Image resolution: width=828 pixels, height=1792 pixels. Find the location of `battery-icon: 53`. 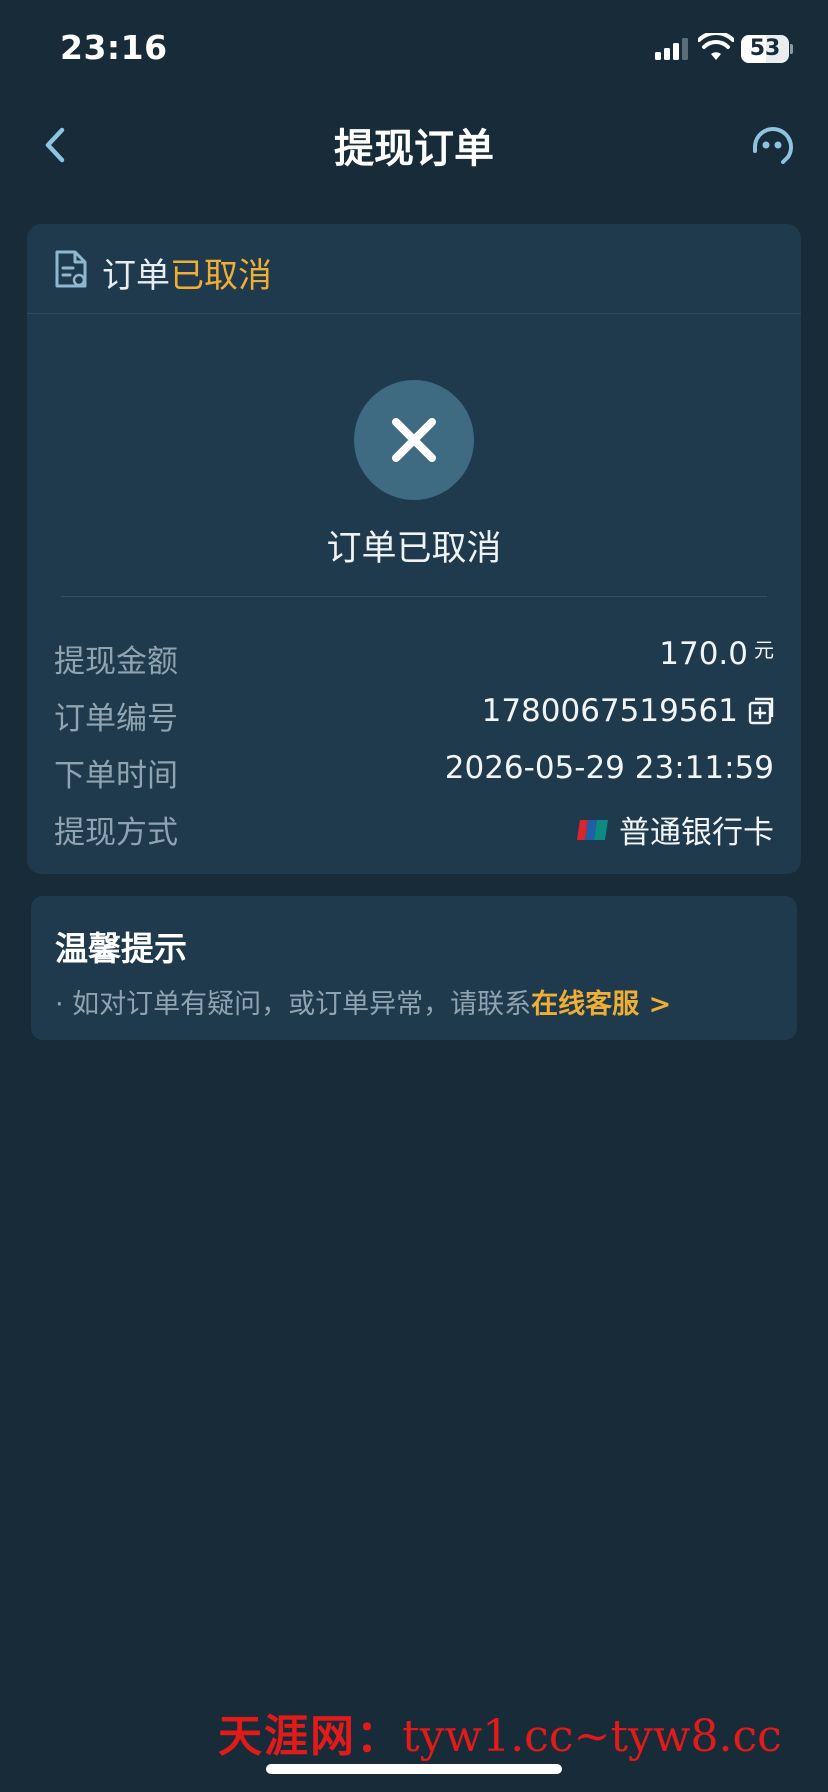

battery-icon: 53 is located at coordinates (767, 49).